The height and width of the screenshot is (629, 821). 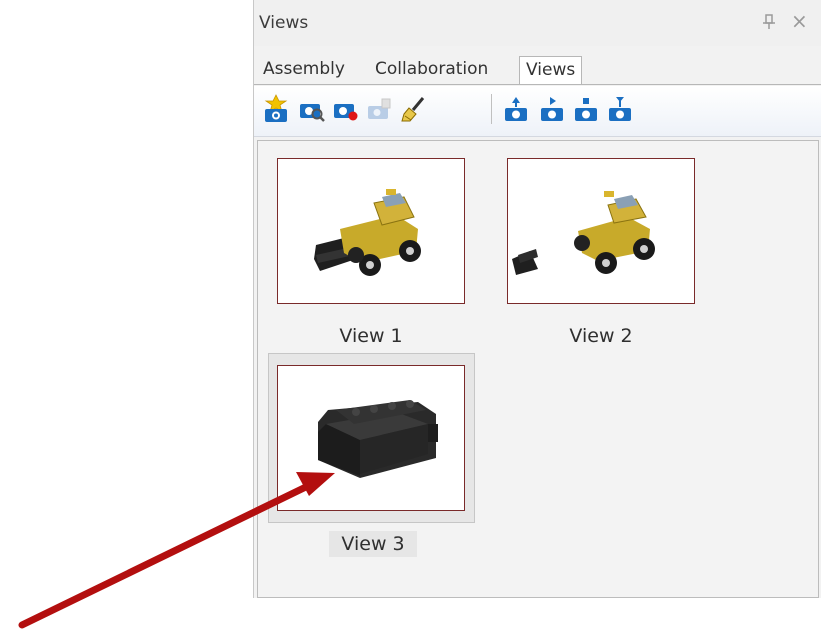 What do you see at coordinates (312, 109) in the screenshot?
I see `zoom-view-icon` at bounding box center [312, 109].